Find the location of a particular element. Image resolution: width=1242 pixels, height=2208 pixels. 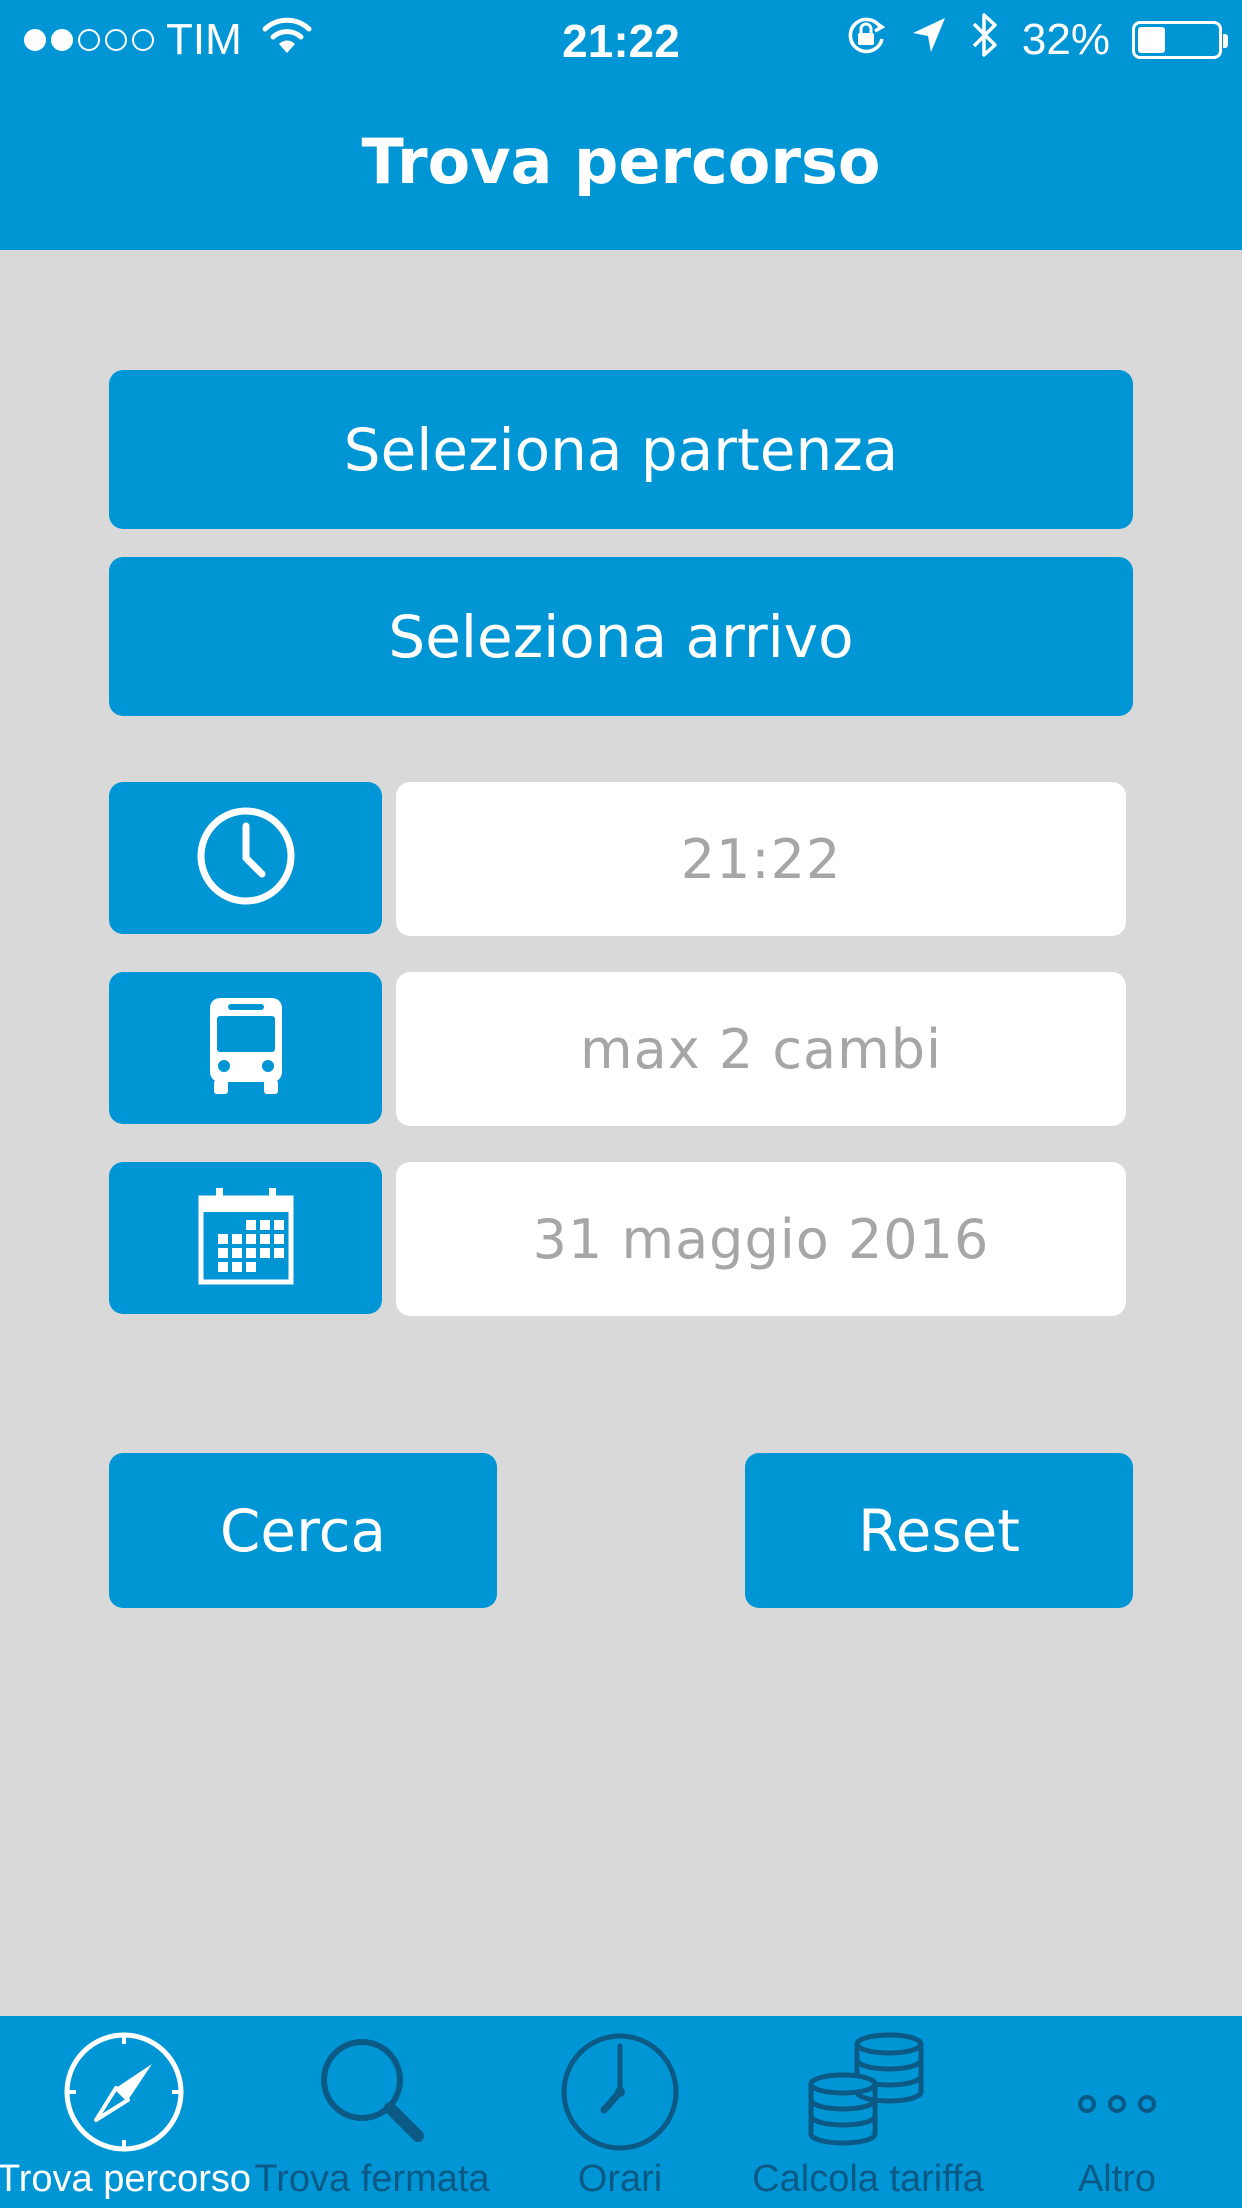

tab-label: Orari is located at coordinates (620, 2179).